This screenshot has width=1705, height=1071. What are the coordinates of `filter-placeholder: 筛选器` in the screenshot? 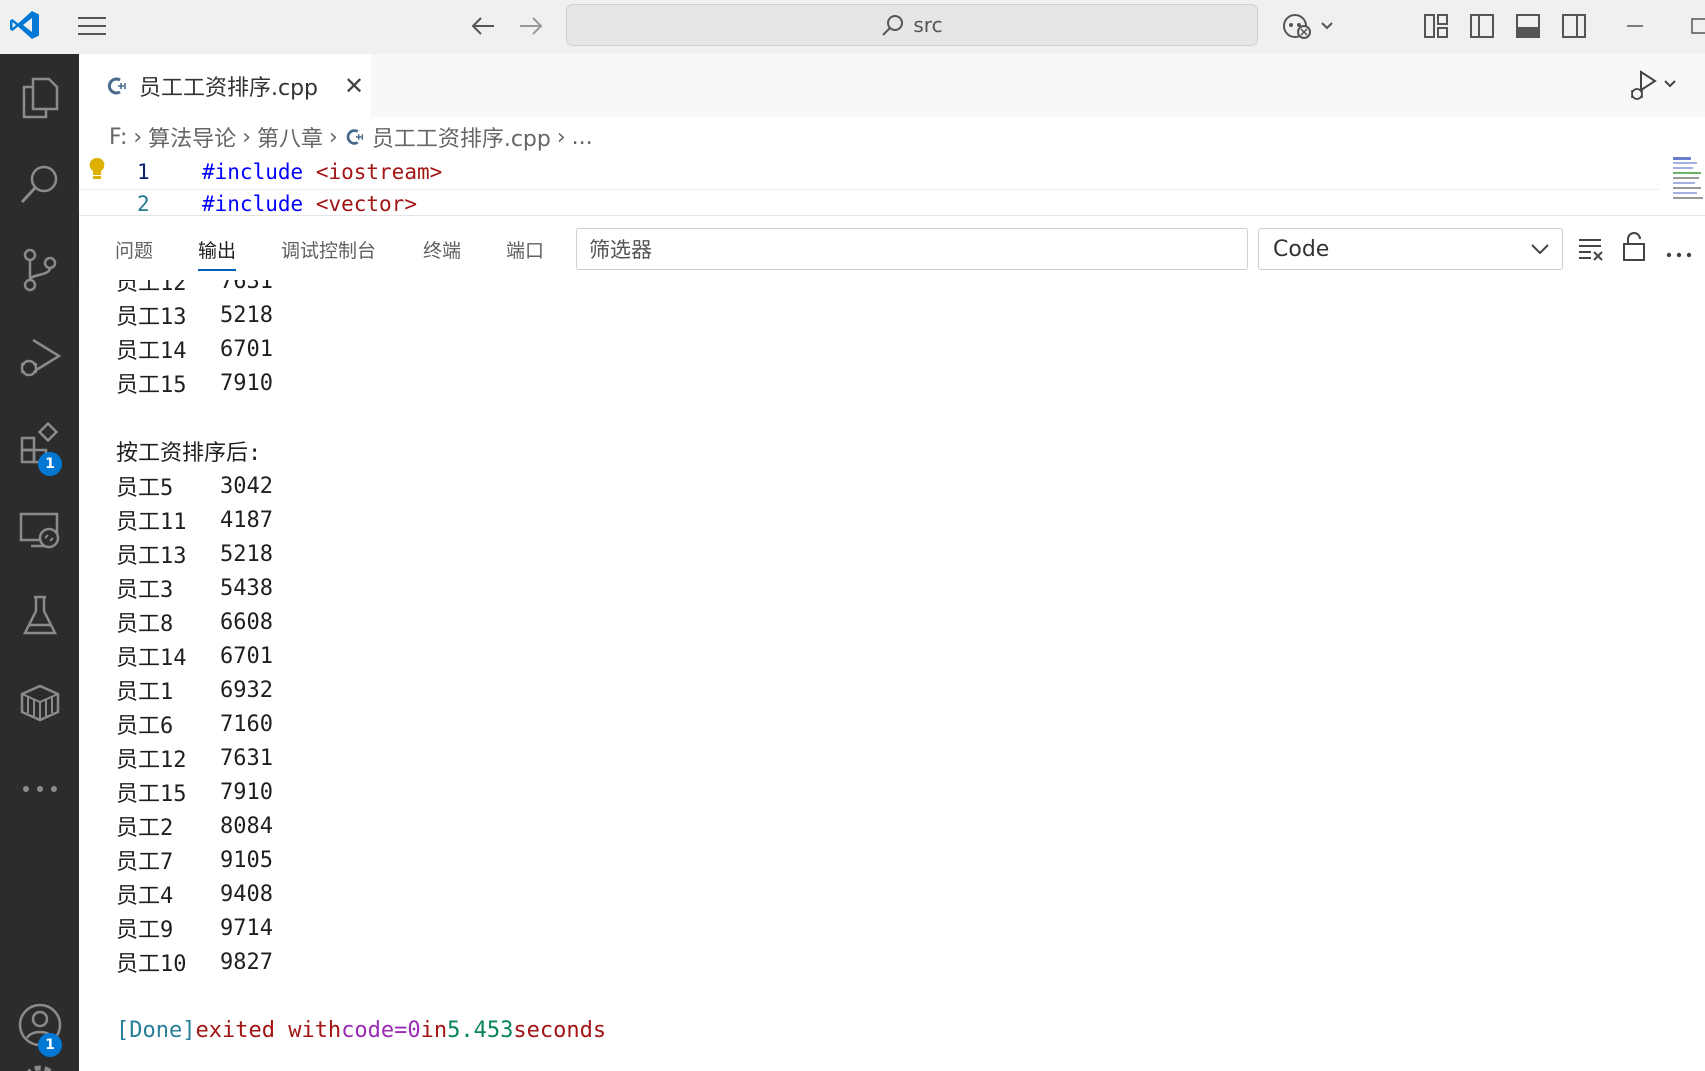 It's located at (620, 250).